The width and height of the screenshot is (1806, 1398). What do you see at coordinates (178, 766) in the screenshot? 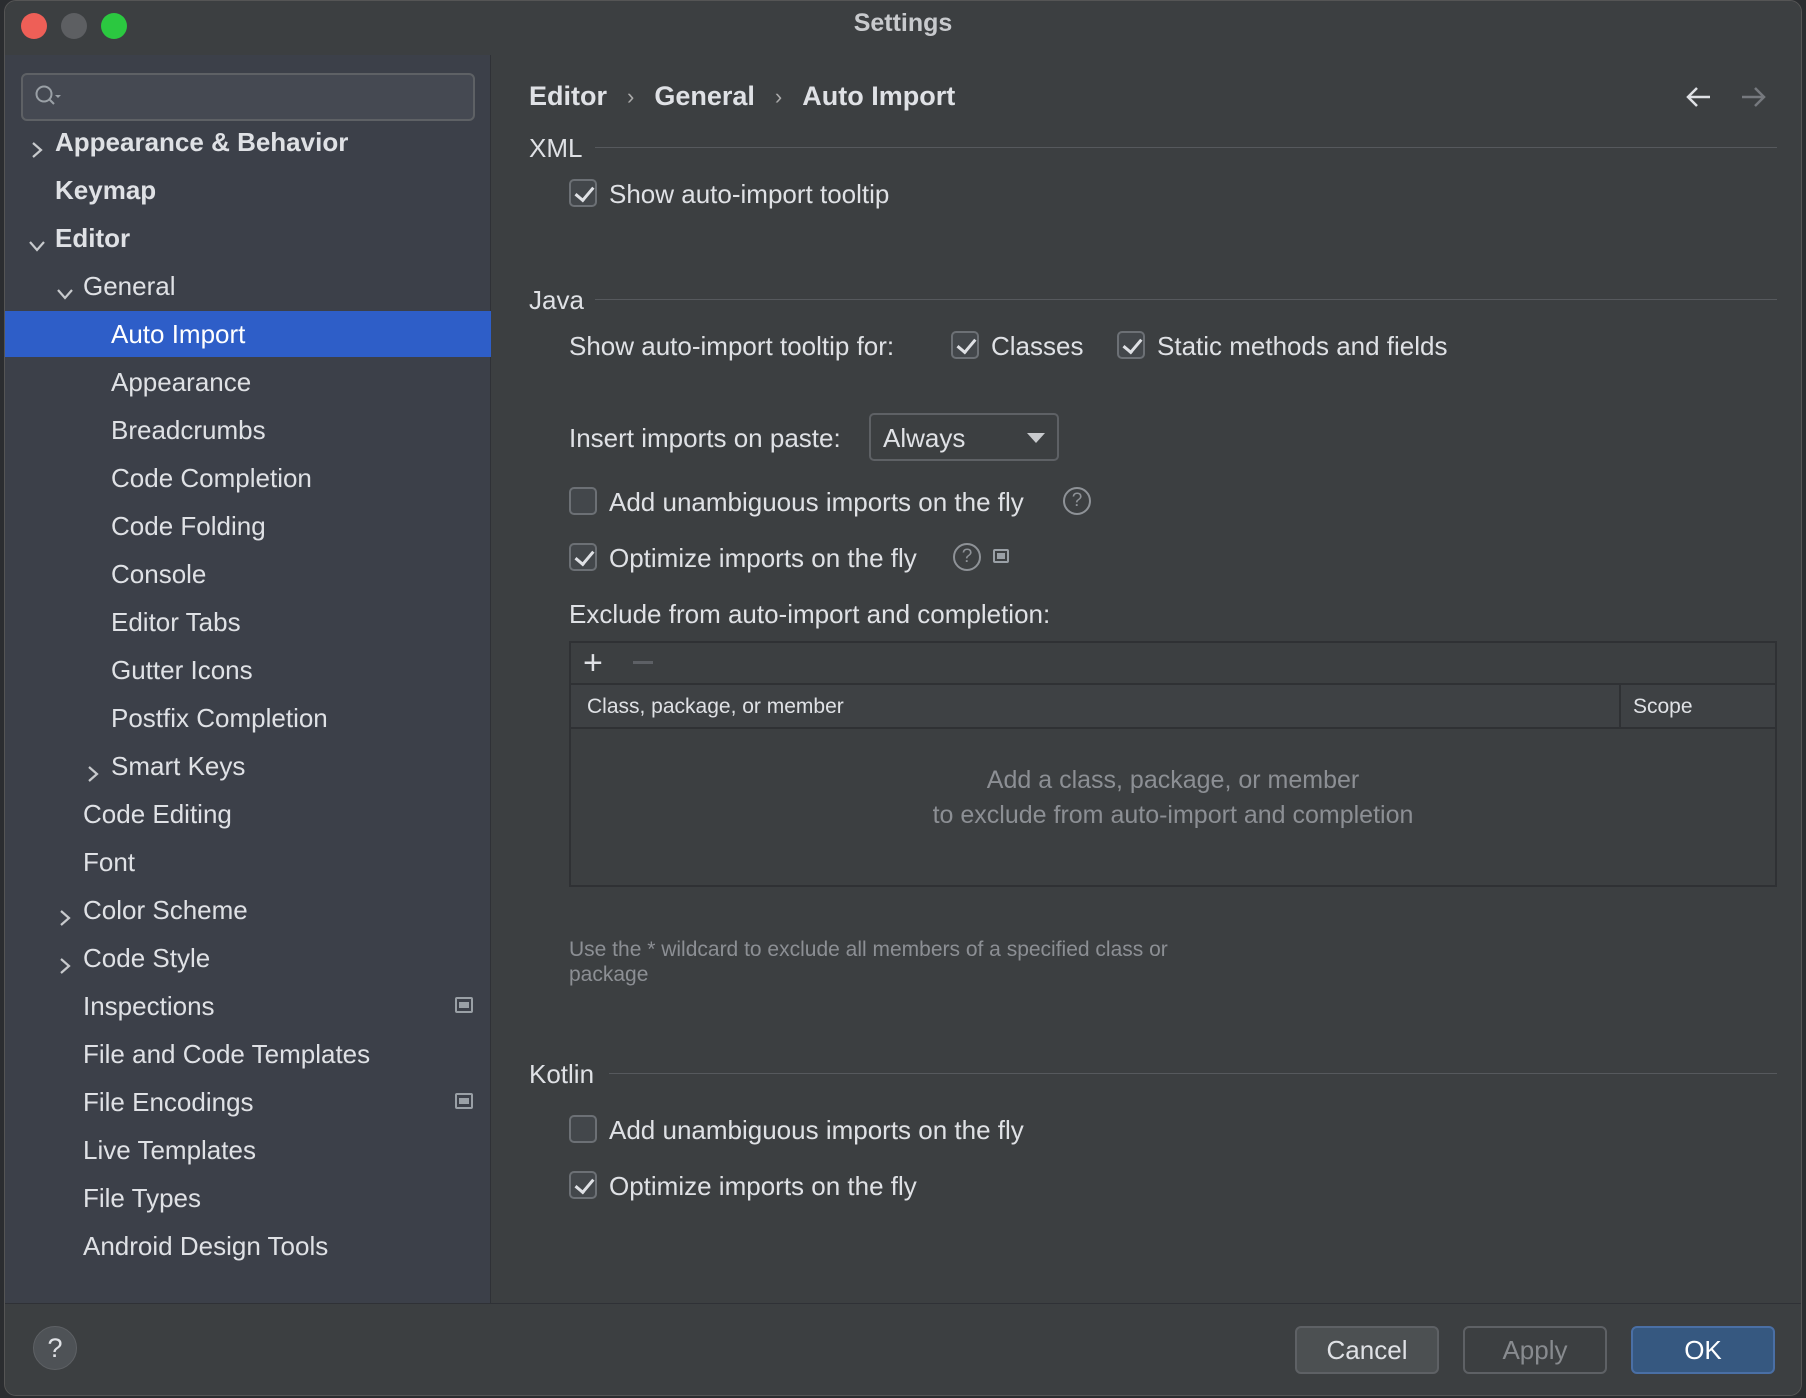
I see `sidebar-item-label: Smart Keys` at bounding box center [178, 766].